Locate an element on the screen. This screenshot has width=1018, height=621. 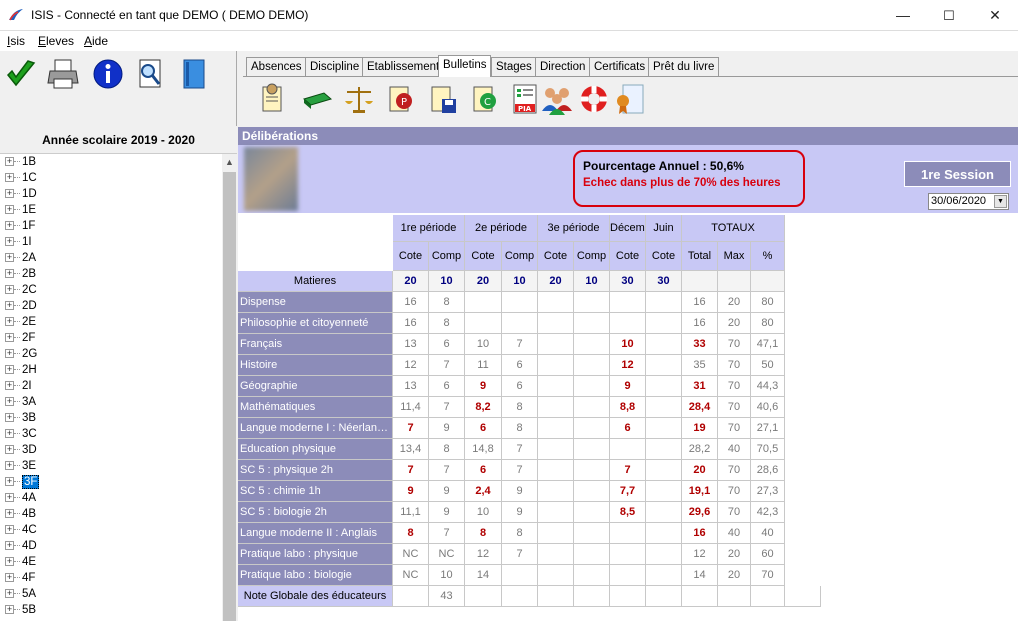
class-item: +2E is located at coordinates (111, 322).